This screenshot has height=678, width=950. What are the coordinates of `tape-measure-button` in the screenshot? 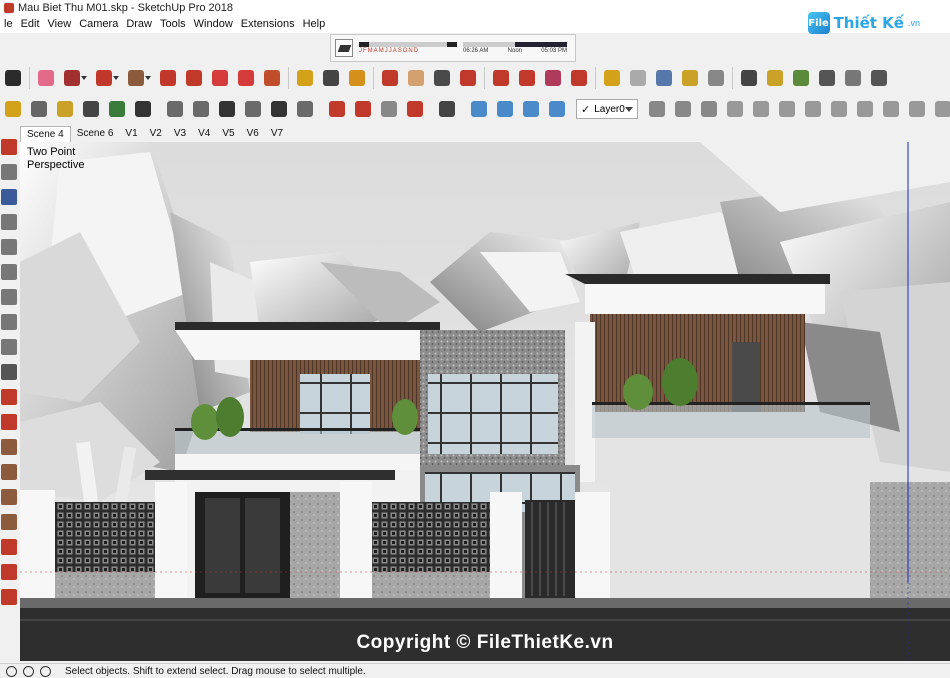 It's located at (305, 78).